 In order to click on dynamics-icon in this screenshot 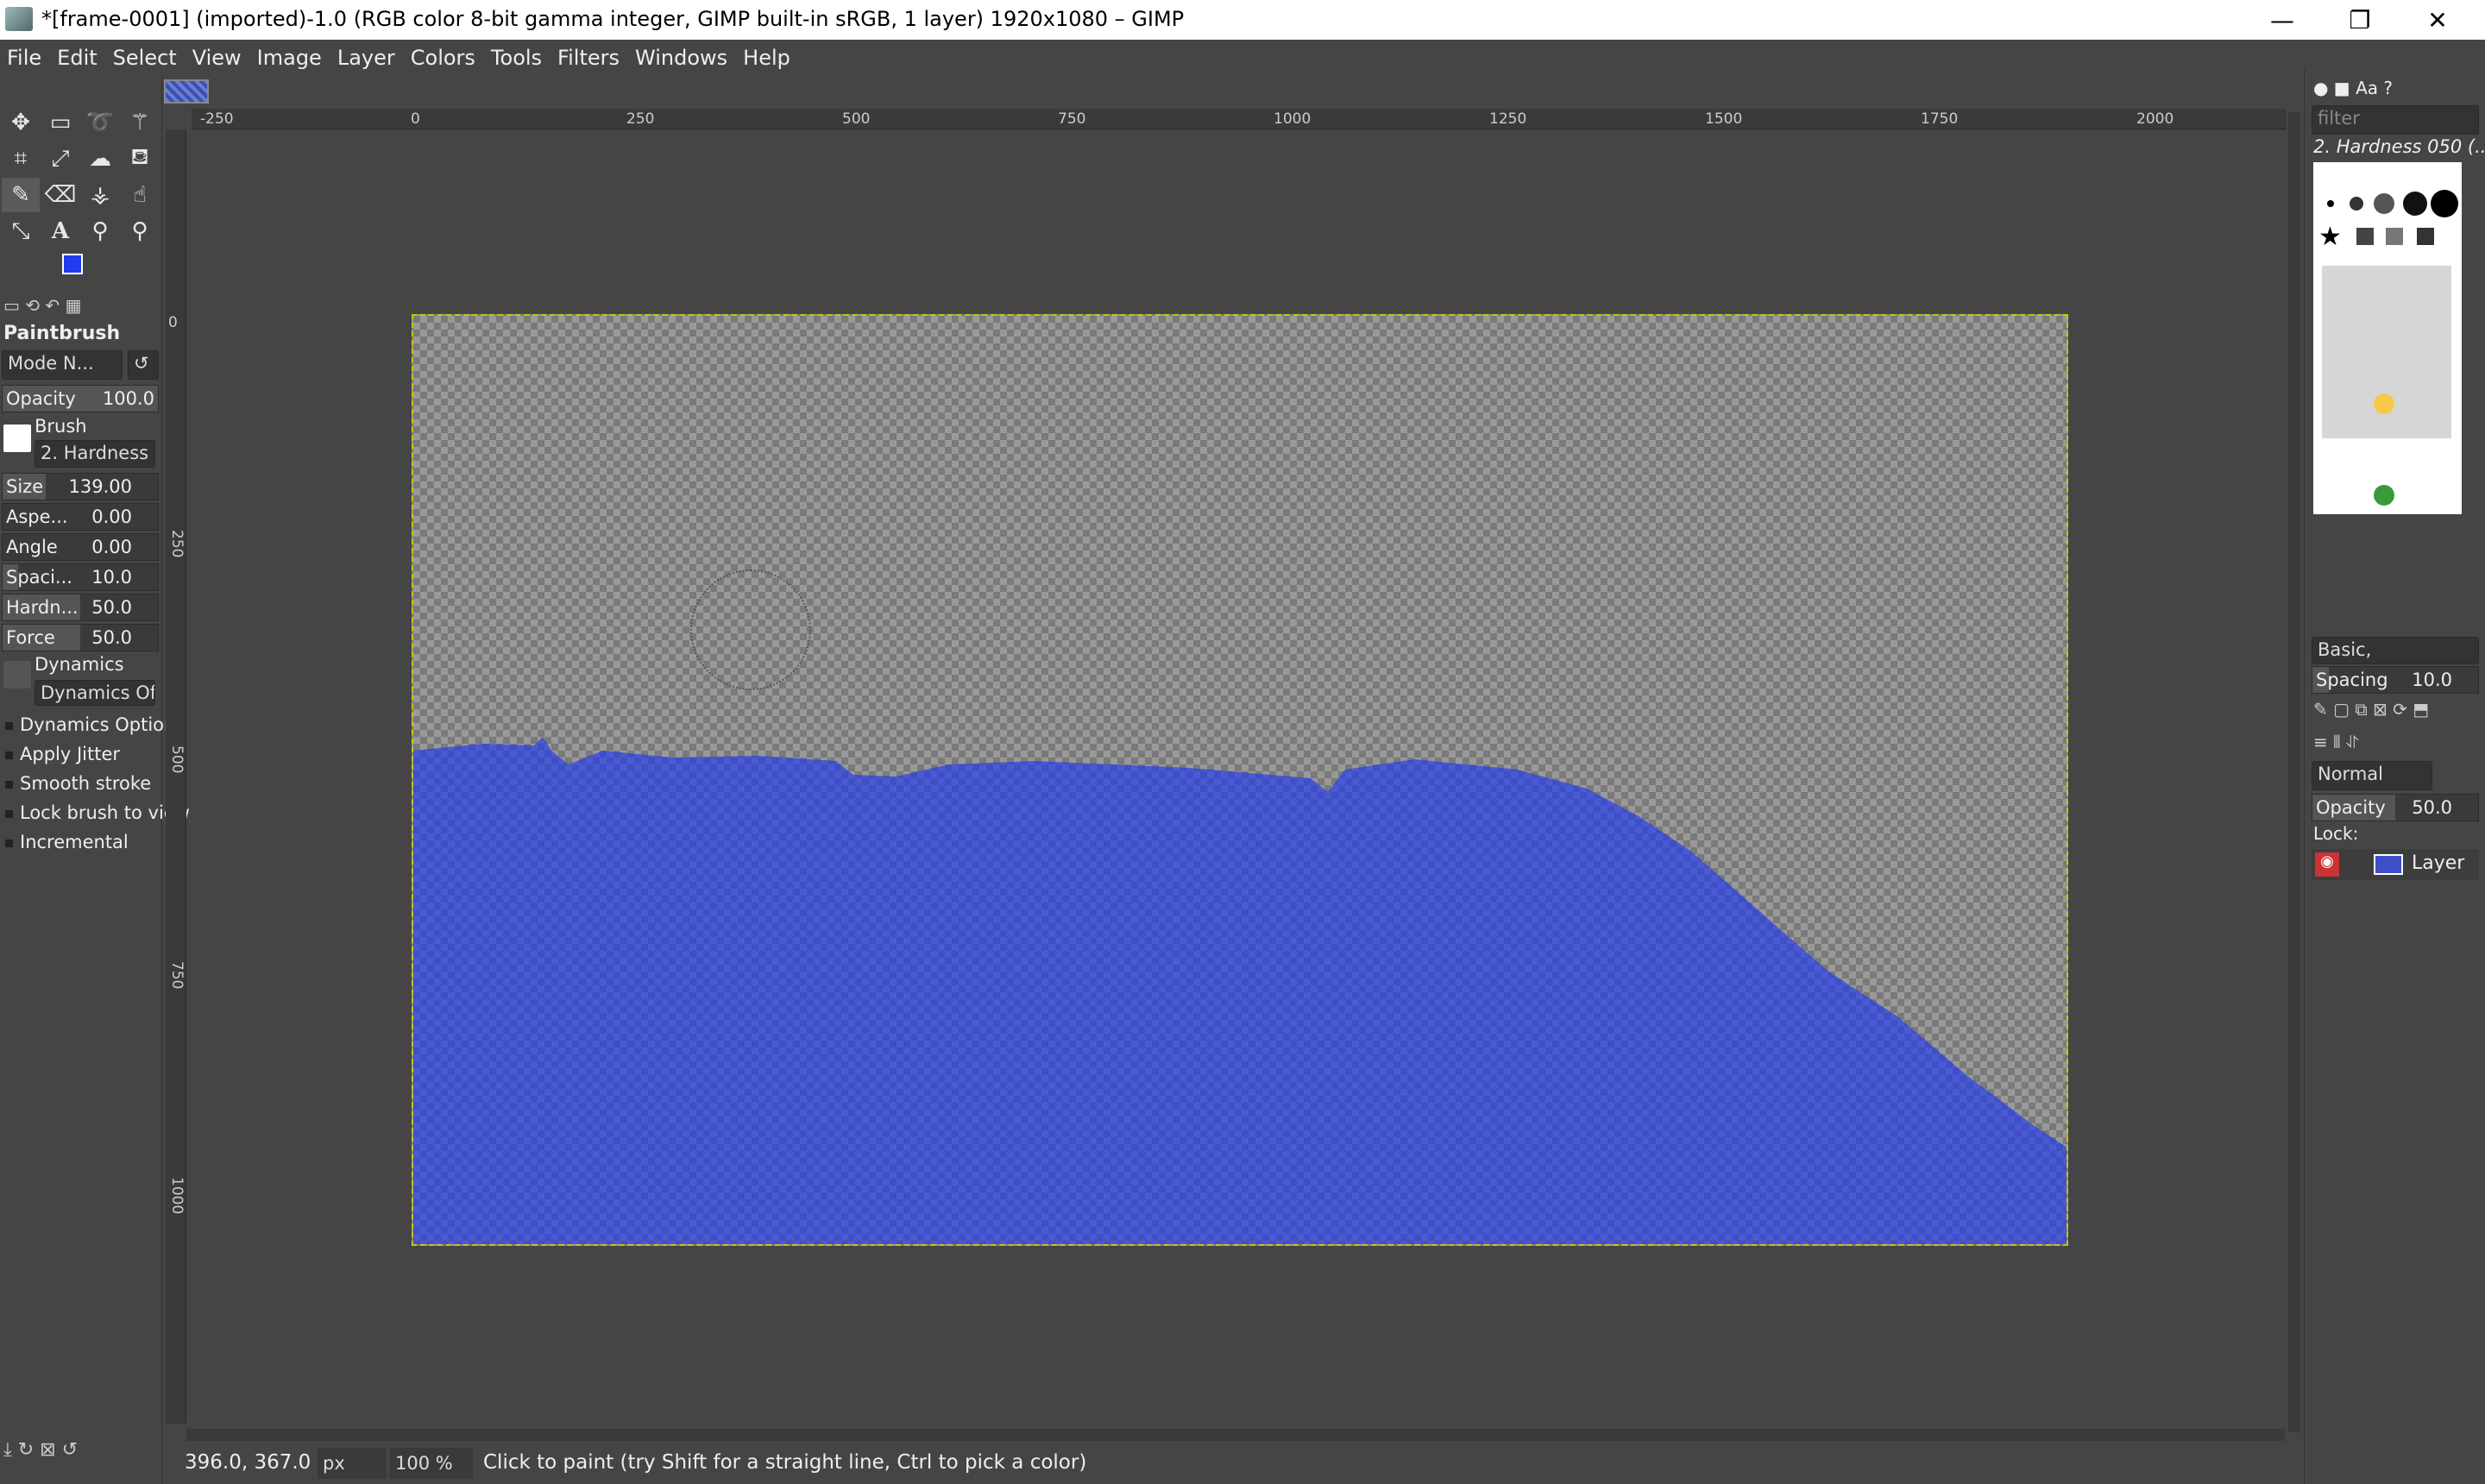, I will do `click(17, 675)`.